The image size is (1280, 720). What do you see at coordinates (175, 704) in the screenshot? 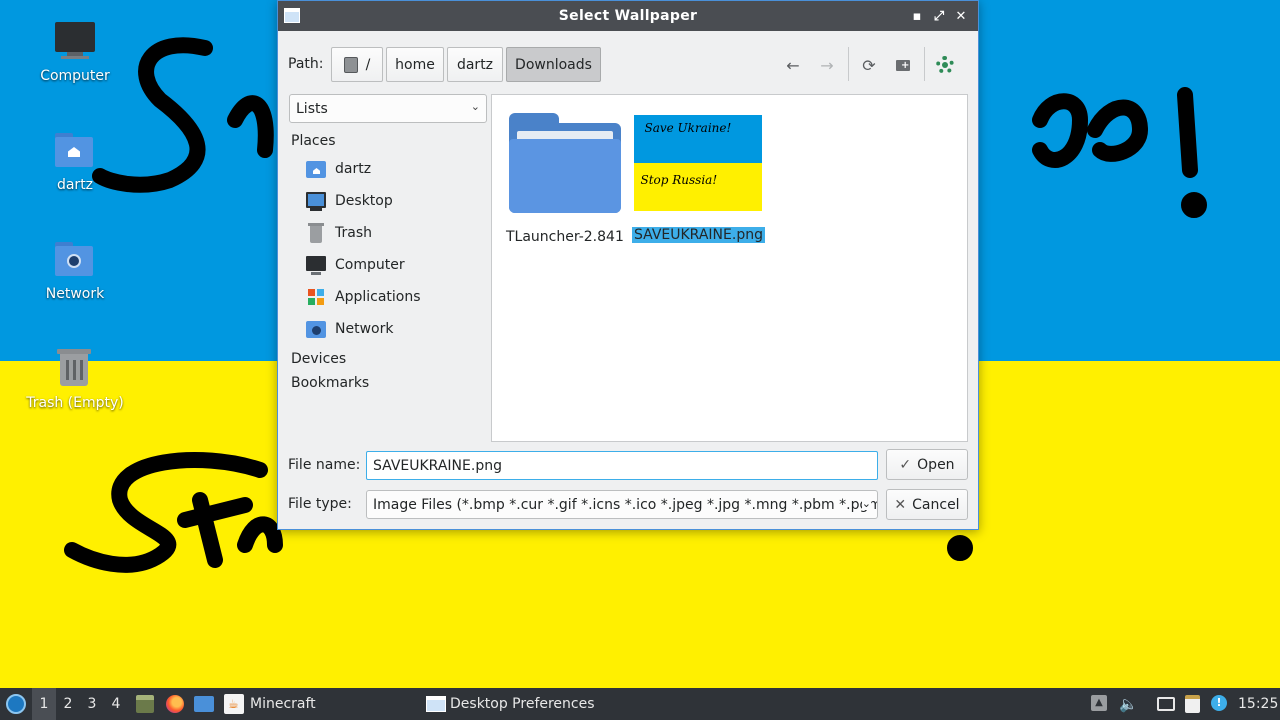
I see `quicklaunch-firefox` at bounding box center [175, 704].